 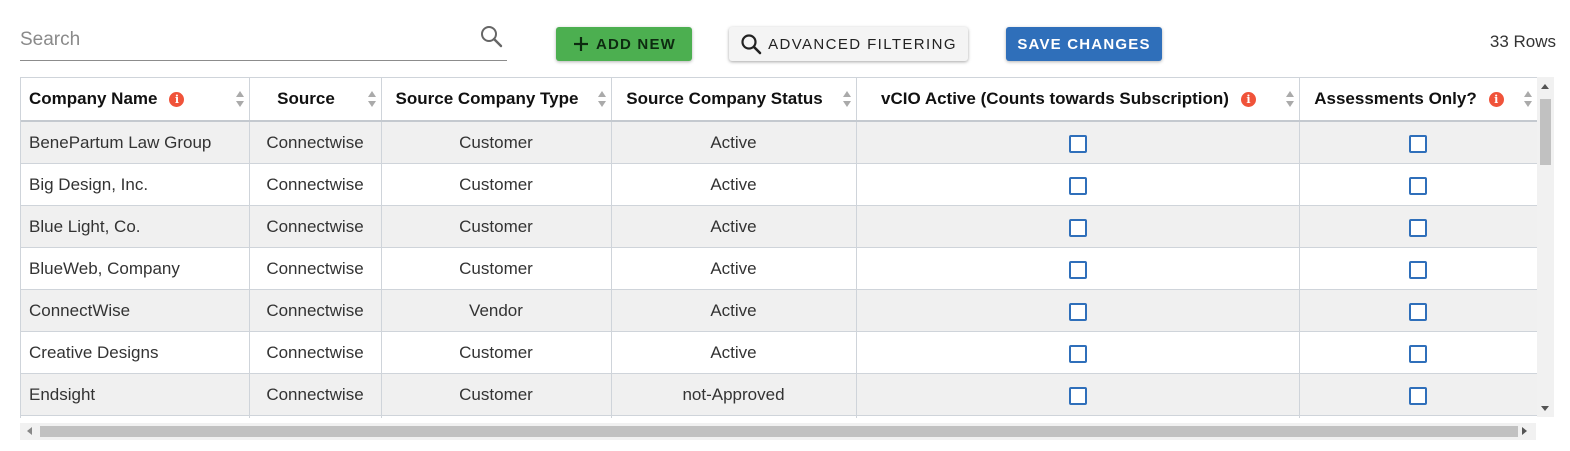 What do you see at coordinates (734, 100) in the screenshot?
I see `column-header-source-company-status: Source Company Status` at bounding box center [734, 100].